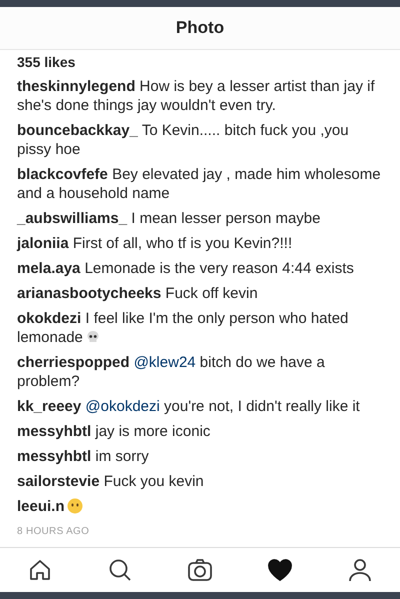 This screenshot has width=400, height=599. I want to click on comment-text: kk_reeey @okokdezi you're not, I didn't really like it, so click(189, 406).